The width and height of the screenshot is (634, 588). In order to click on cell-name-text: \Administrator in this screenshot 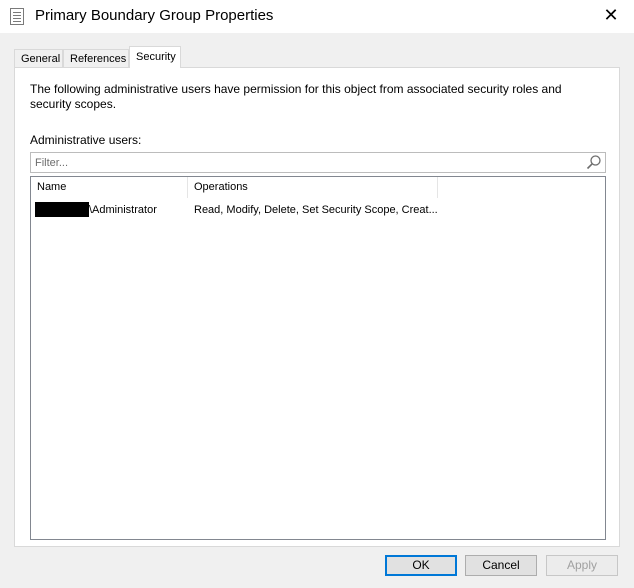, I will do `click(123, 210)`.